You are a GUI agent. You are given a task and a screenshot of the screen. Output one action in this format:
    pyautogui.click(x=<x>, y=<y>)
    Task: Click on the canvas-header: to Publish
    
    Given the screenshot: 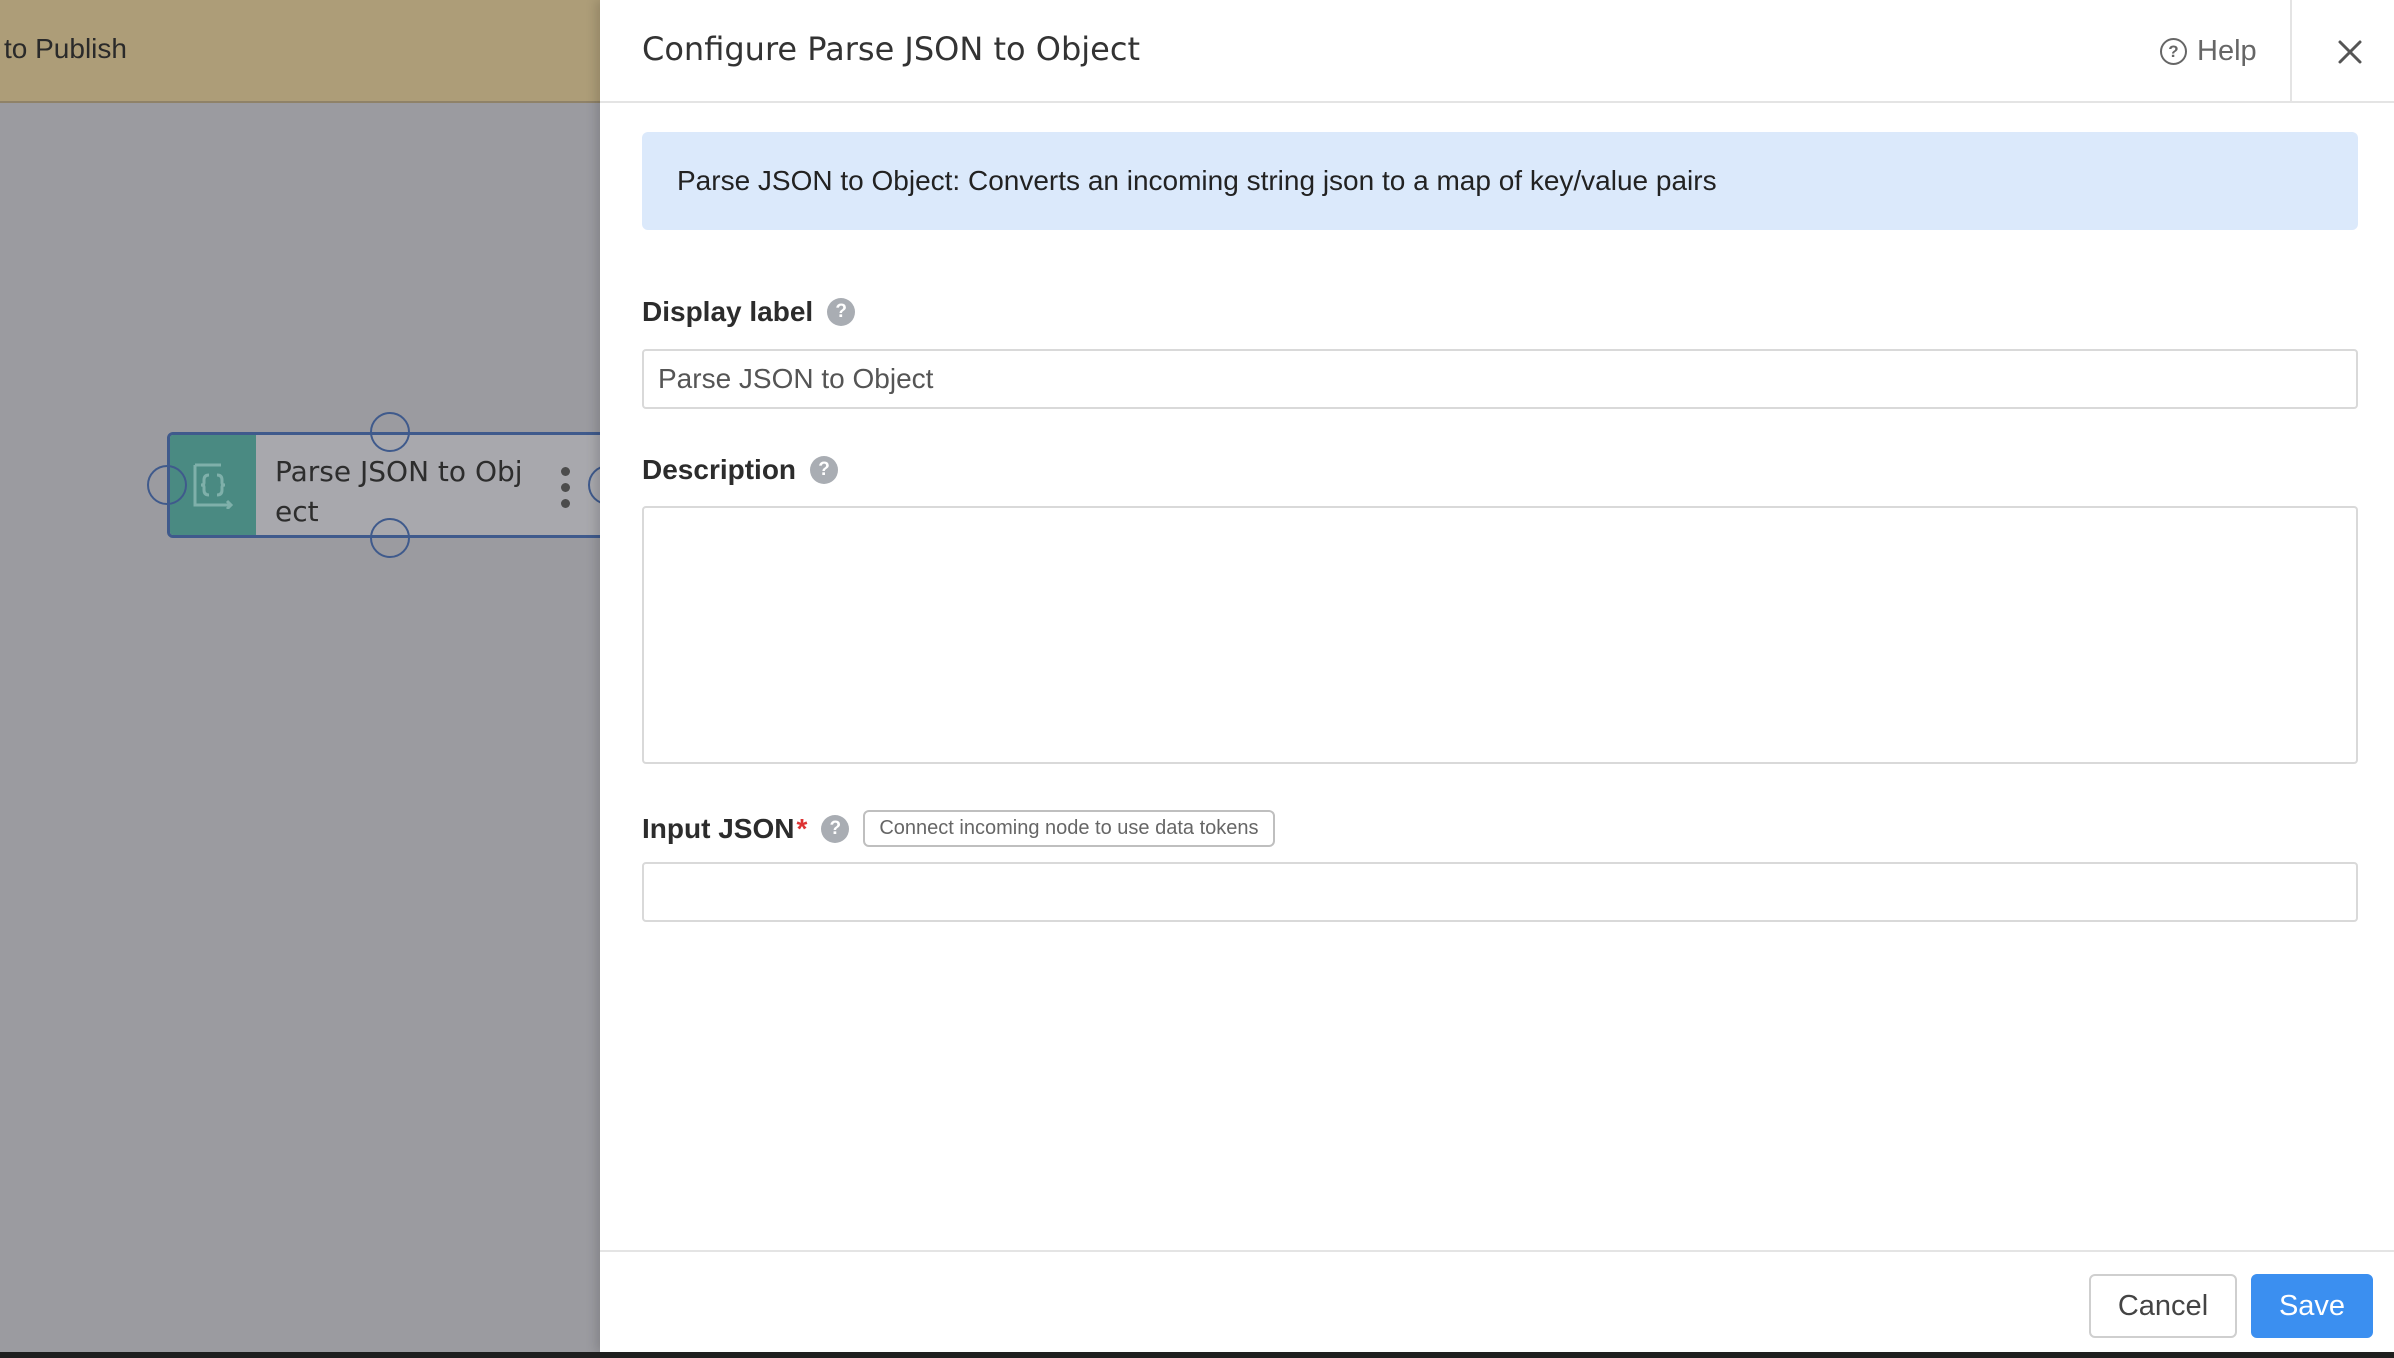 What is the action you would take?
    pyautogui.click(x=300, y=51)
    